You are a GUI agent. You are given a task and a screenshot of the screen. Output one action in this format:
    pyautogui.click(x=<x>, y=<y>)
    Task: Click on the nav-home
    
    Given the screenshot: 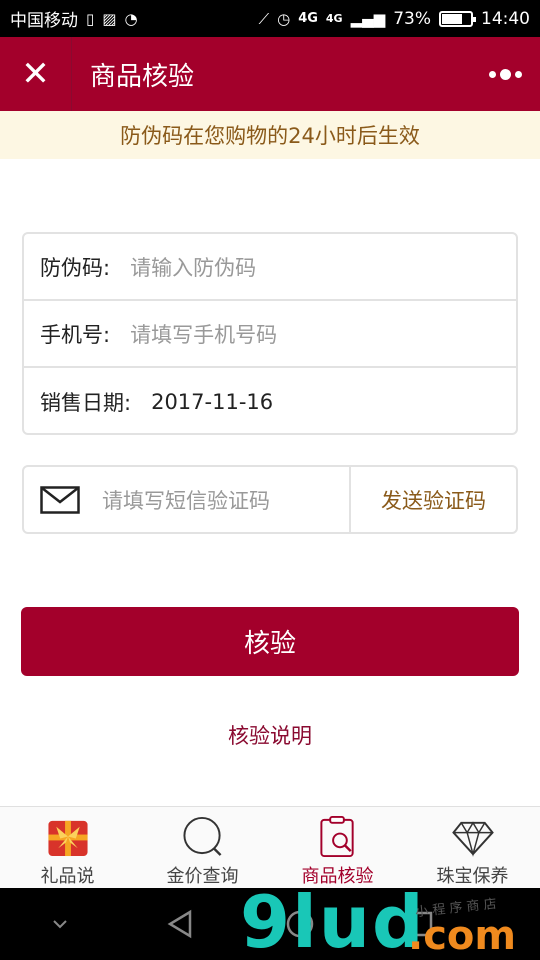 What is the action you would take?
    pyautogui.click(x=300, y=924)
    